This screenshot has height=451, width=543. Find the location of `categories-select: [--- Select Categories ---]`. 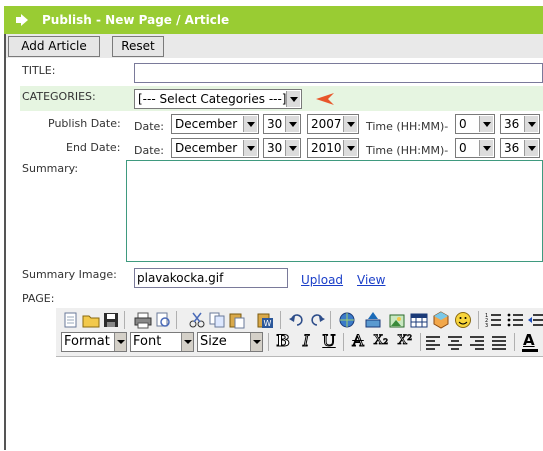

categories-select: [--- Select Categories ---] is located at coordinates (218, 99).